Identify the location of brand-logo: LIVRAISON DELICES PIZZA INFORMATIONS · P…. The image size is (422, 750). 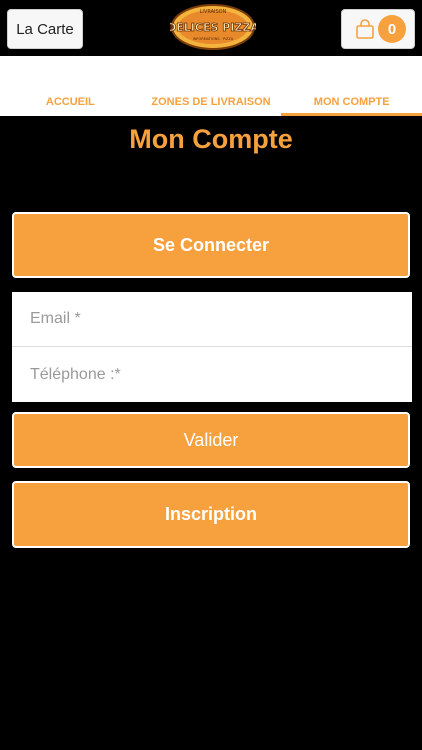
(213, 27).